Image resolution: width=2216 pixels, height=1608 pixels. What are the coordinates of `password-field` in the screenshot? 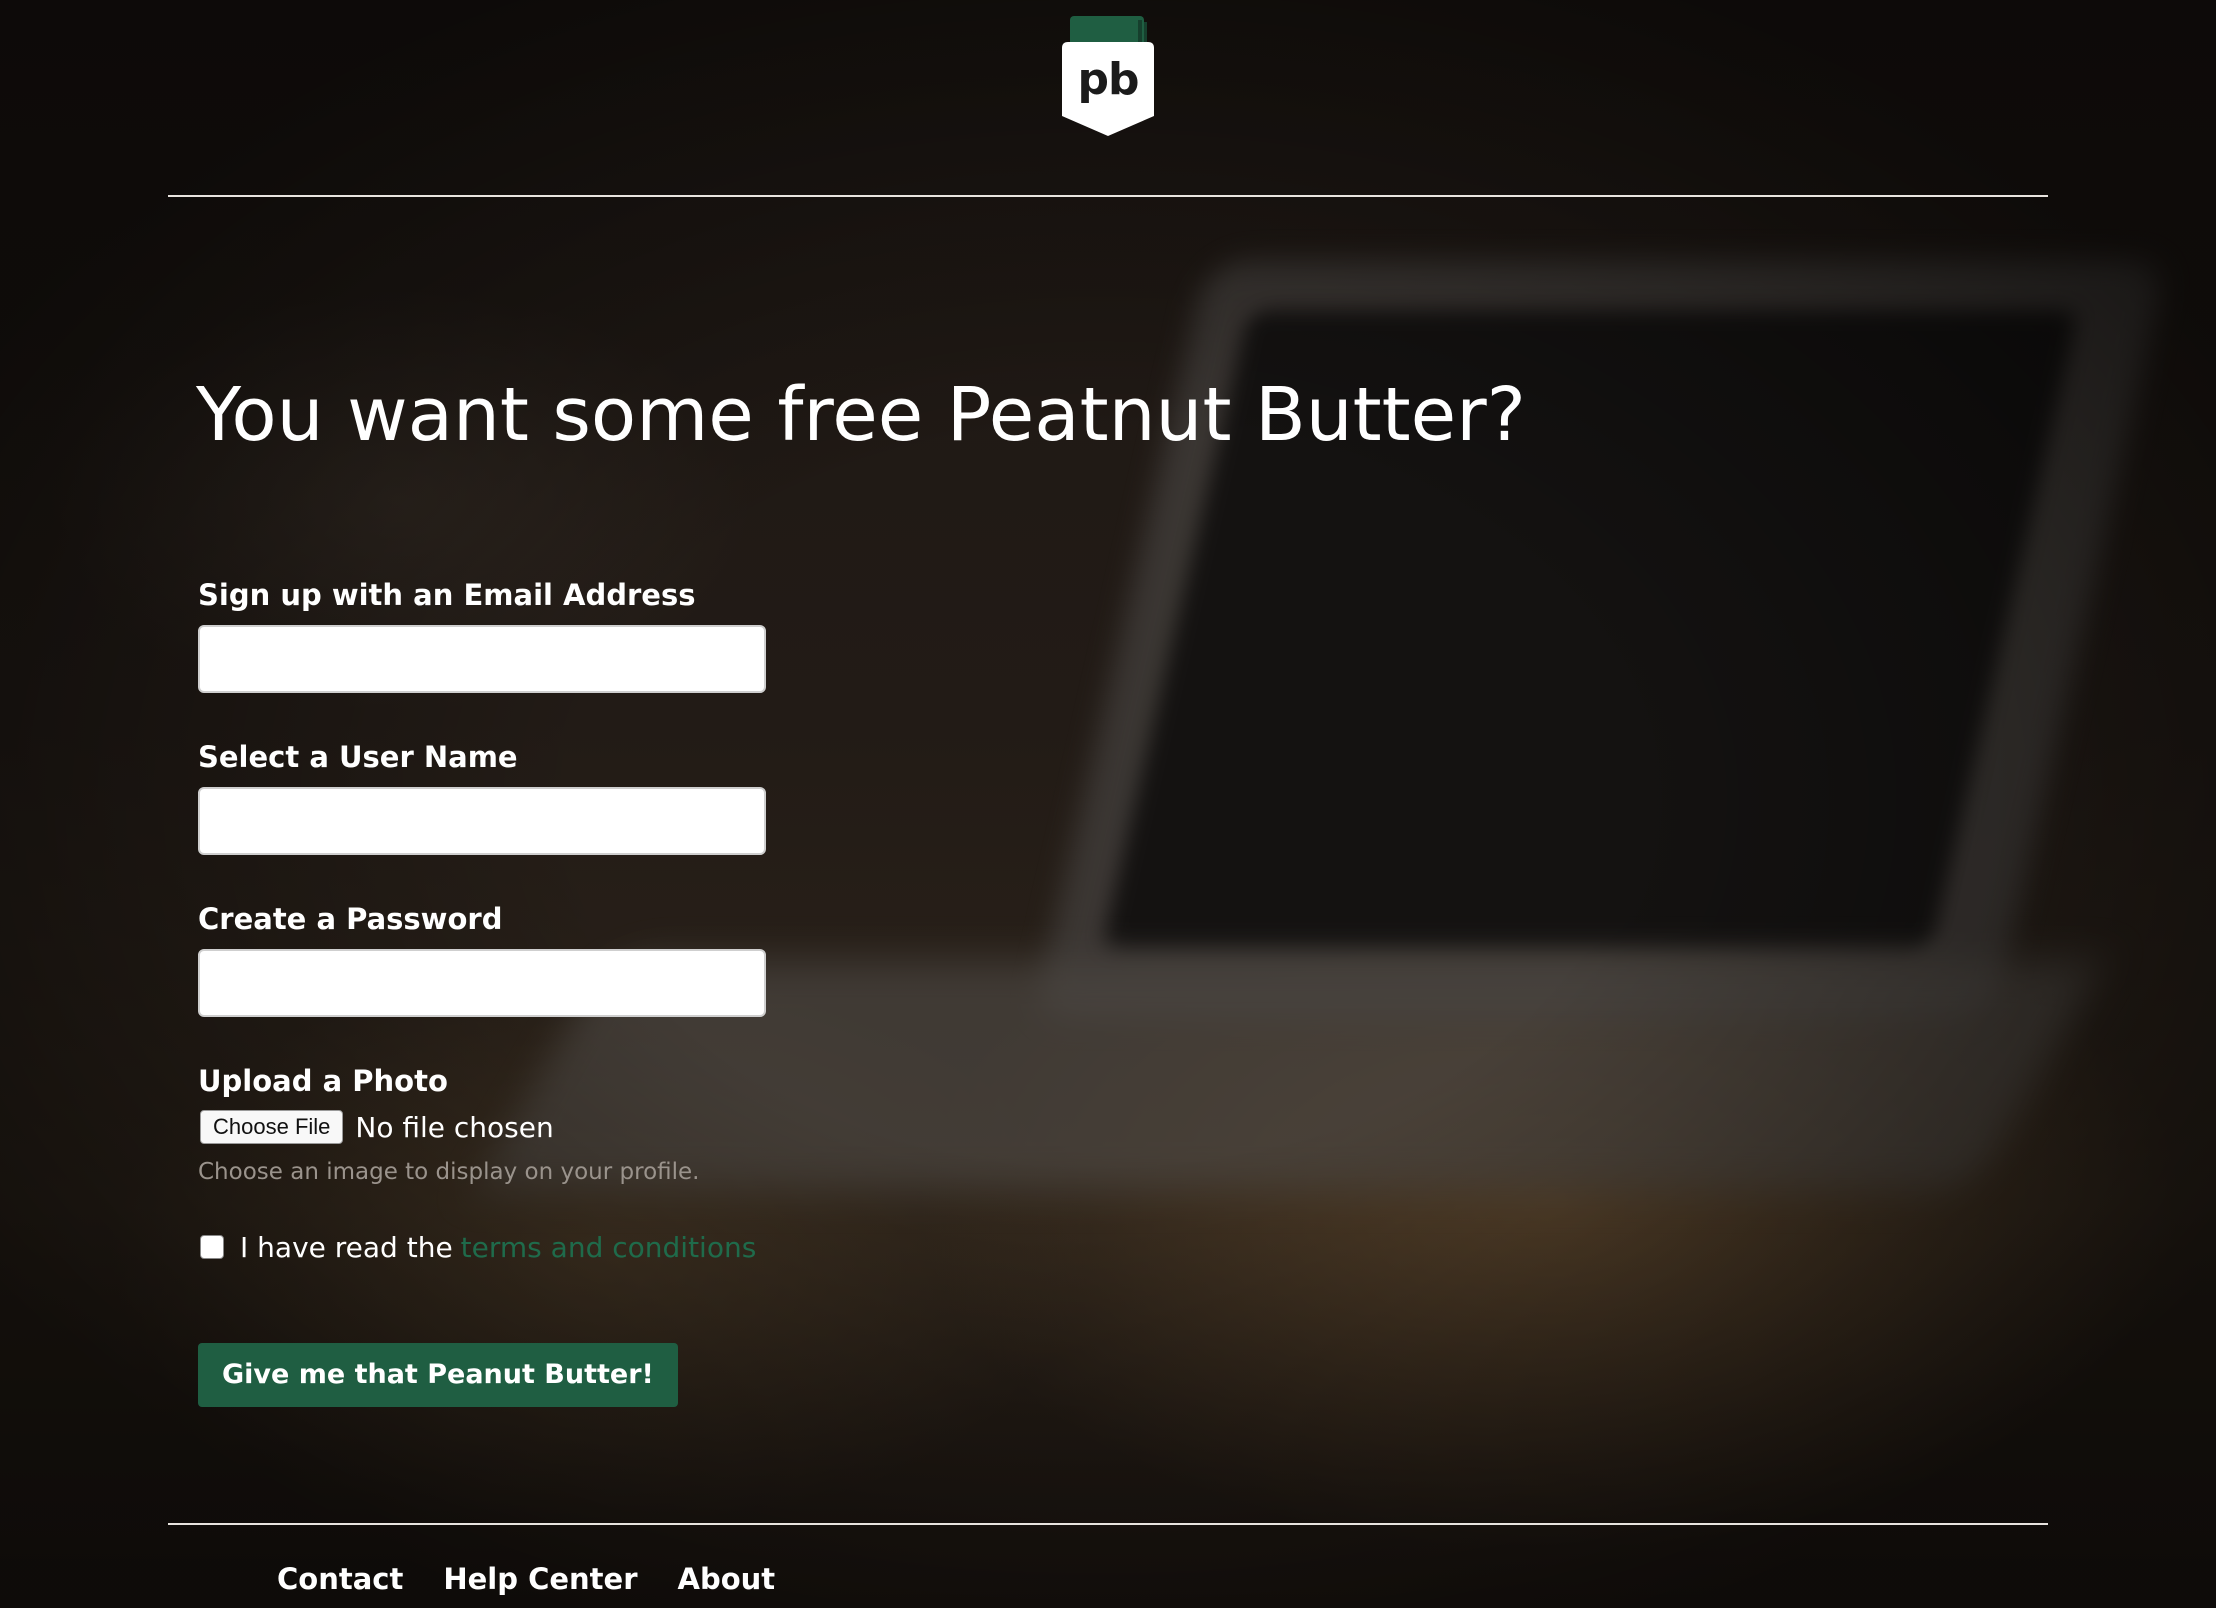 It's located at (482, 983).